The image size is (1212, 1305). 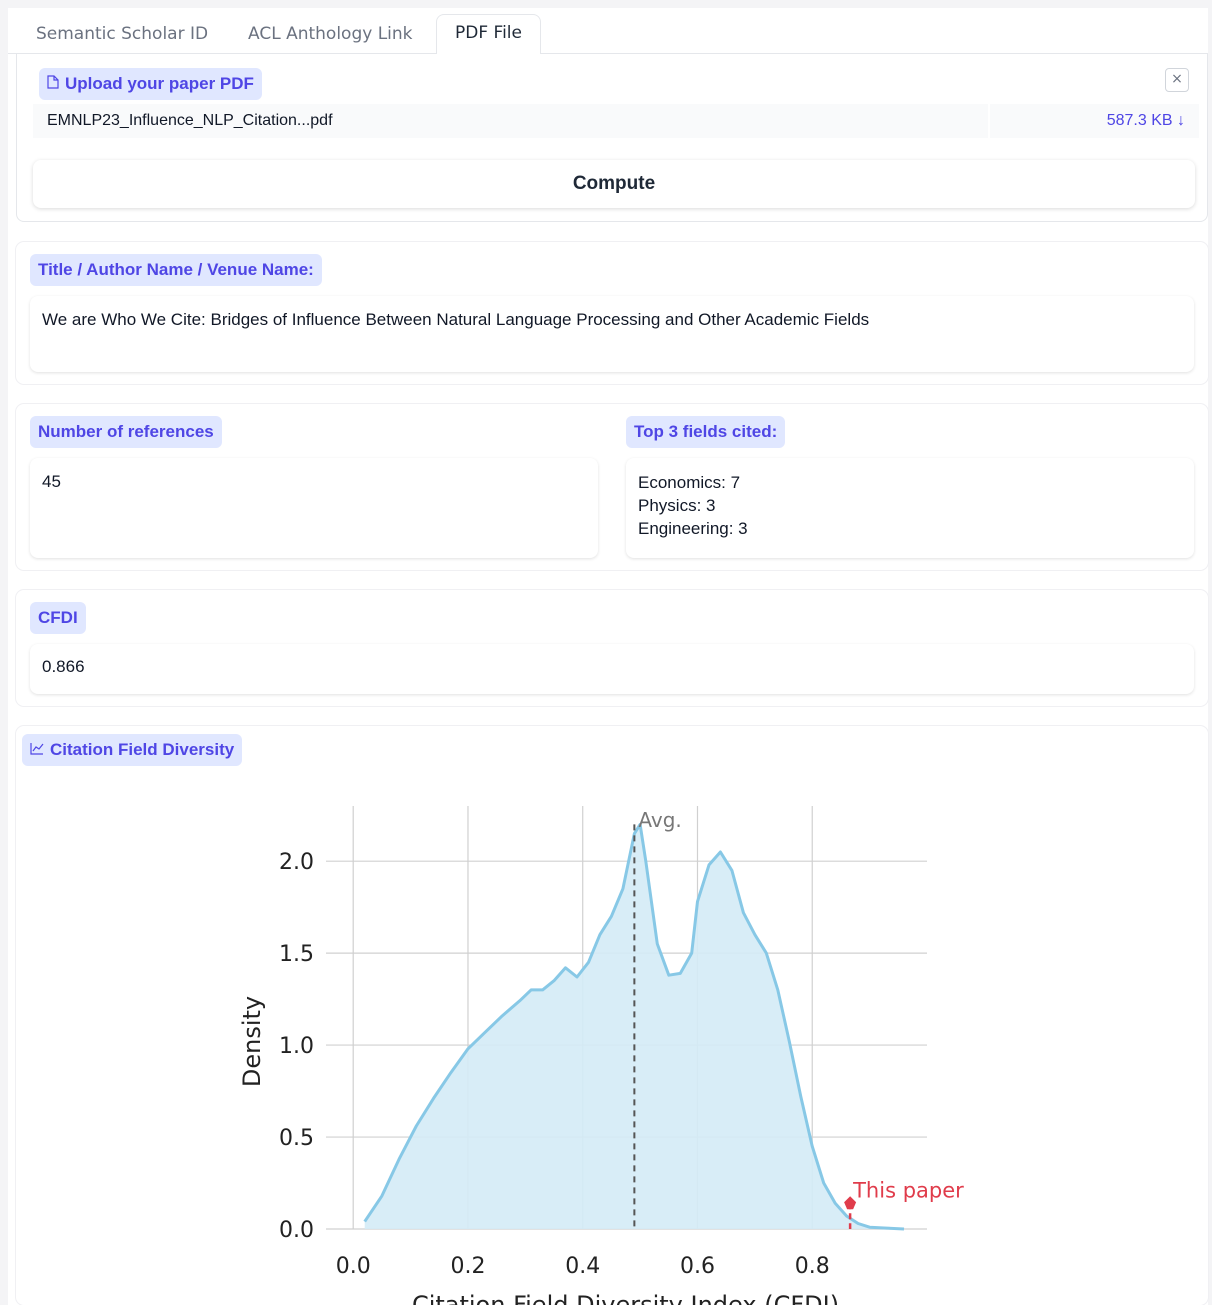 What do you see at coordinates (706, 432) in the screenshot?
I see `top-fields-label: Top 3 fields cited:` at bounding box center [706, 432].